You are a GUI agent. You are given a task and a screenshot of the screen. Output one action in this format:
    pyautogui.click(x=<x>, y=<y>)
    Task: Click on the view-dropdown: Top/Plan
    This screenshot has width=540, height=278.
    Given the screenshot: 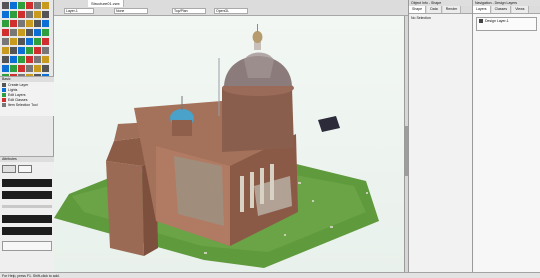 What is the action you would take?
    pyautogui.click(x=189, y=11)
    